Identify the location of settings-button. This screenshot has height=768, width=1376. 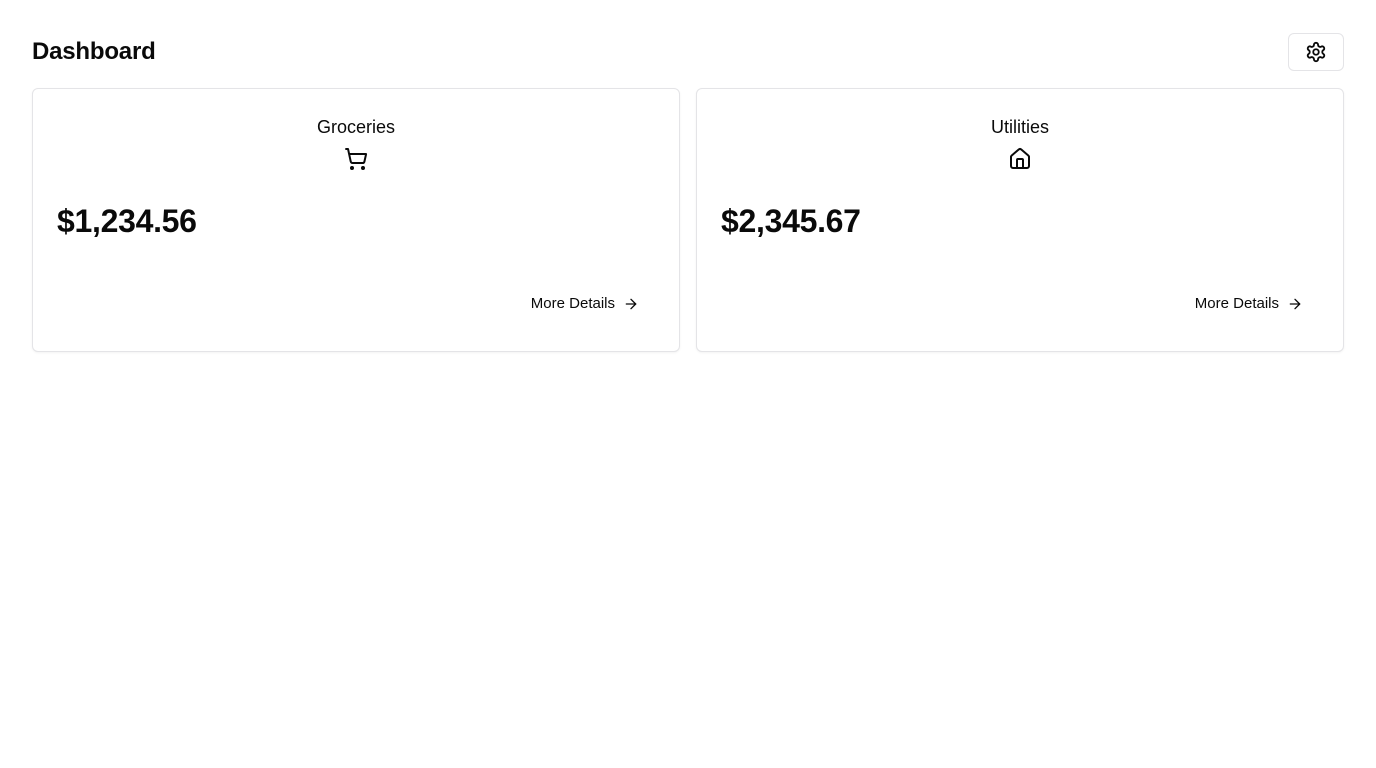
(1316, 52).